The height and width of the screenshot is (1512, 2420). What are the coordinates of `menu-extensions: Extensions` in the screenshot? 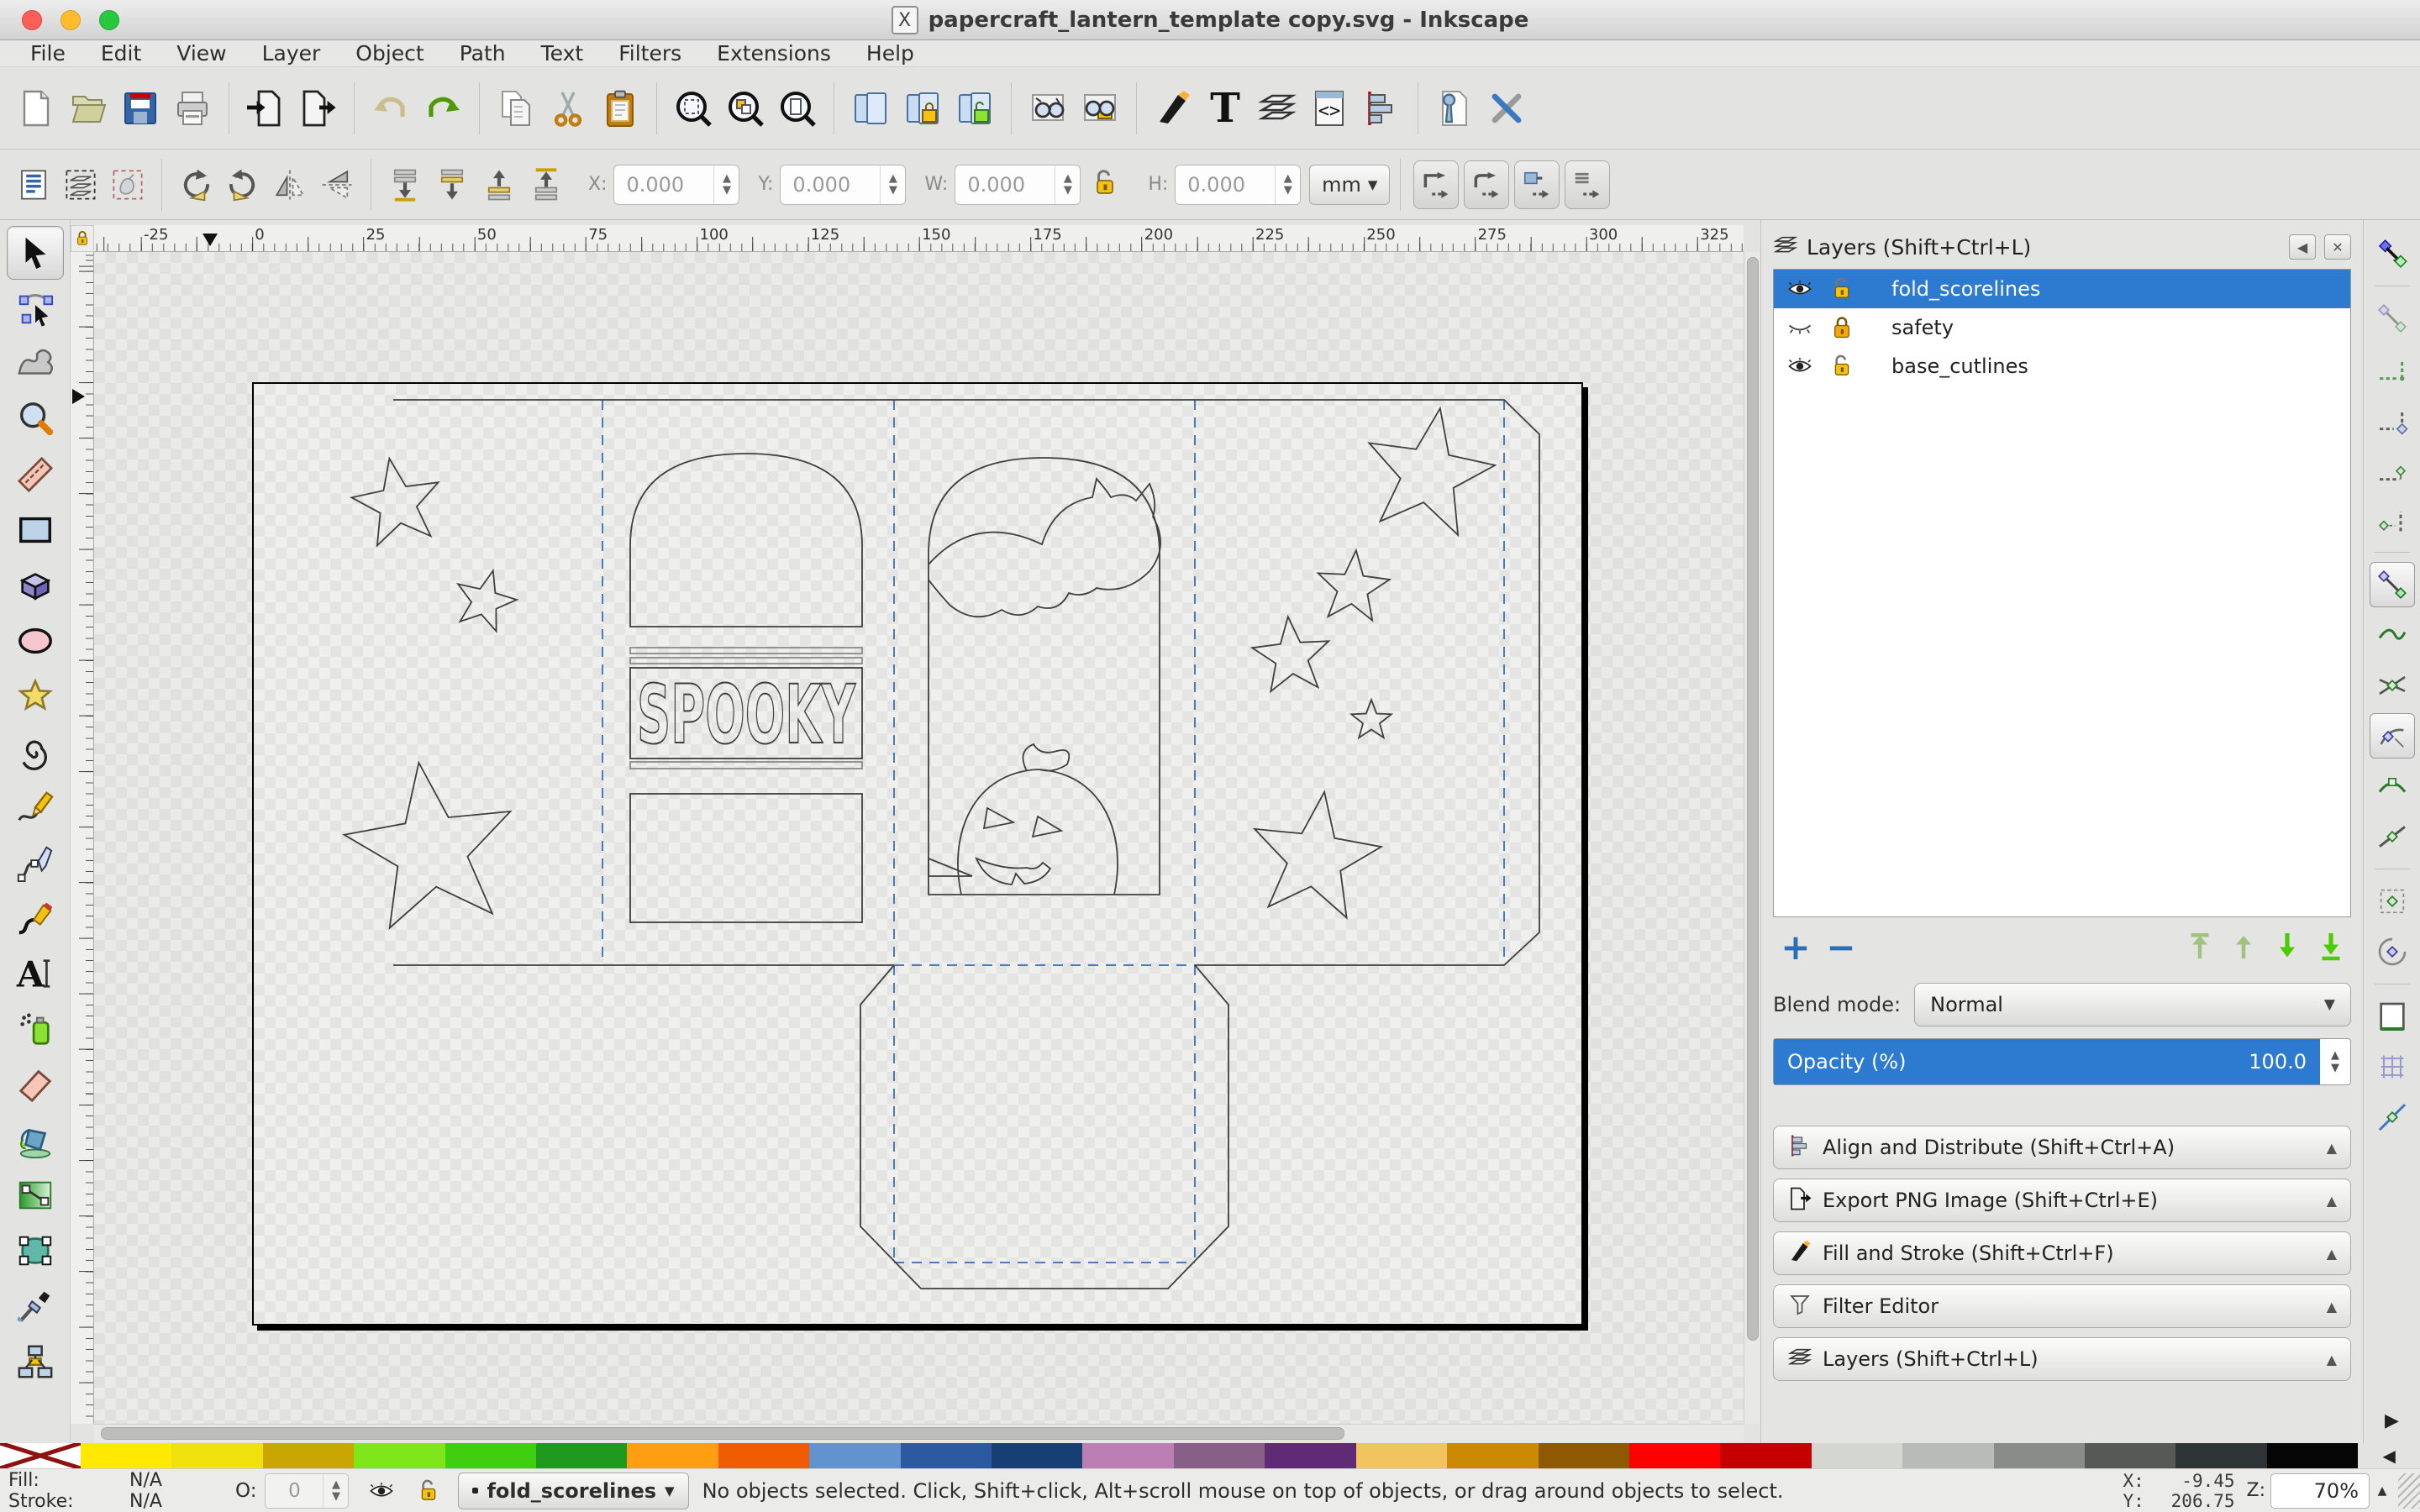 It's located at (773, 53).